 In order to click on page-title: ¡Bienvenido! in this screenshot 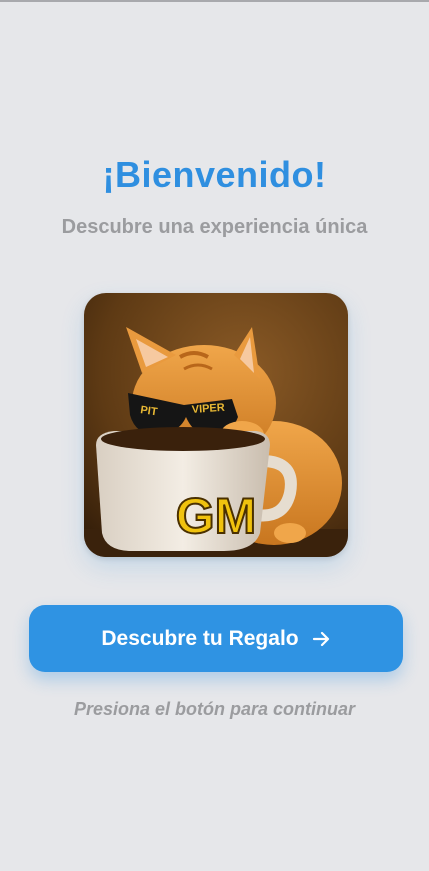, I will do `click(214, 174)`.